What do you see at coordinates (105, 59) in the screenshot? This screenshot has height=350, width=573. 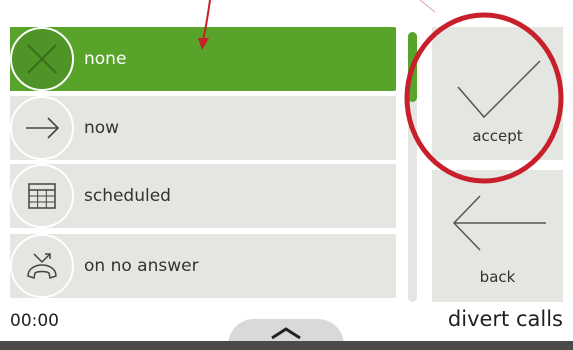 I see `list-item-label: none` at bounding box center [105, 59].